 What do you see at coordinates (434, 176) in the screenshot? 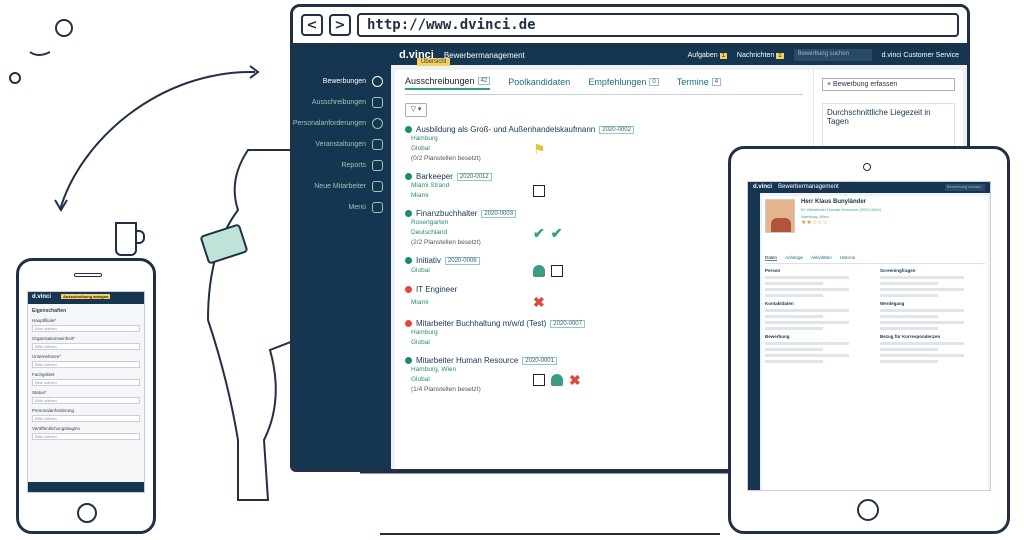
I see `job-title: Barkeeper` at bounding box center [434, 176].